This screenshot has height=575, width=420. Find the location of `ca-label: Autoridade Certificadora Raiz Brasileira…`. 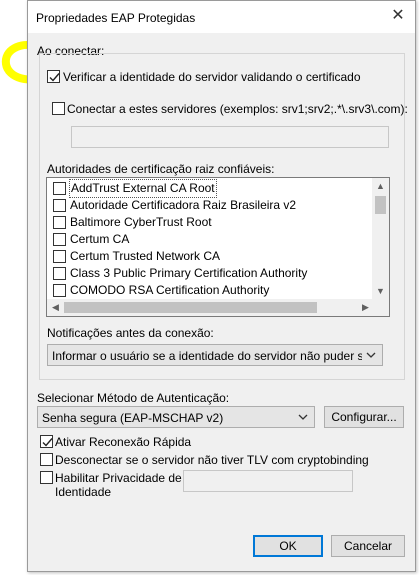

ca-label: Autoridade Certificadora Raiz Brasileira… is located at coordinates (183, 205).